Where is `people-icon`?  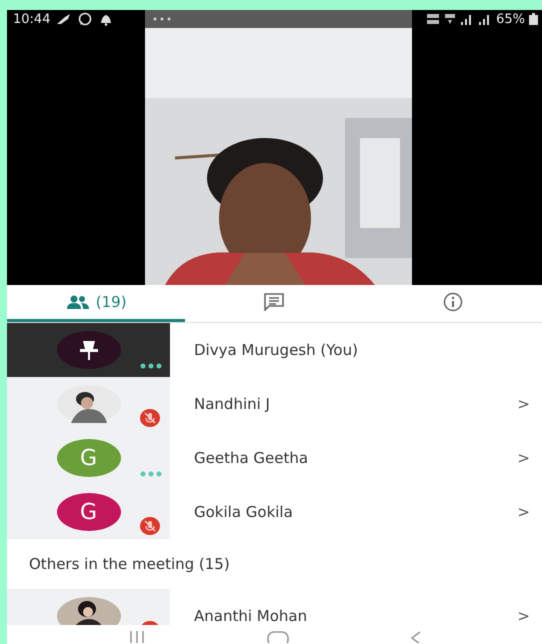 people-icon is located at coordinates (78, 302).